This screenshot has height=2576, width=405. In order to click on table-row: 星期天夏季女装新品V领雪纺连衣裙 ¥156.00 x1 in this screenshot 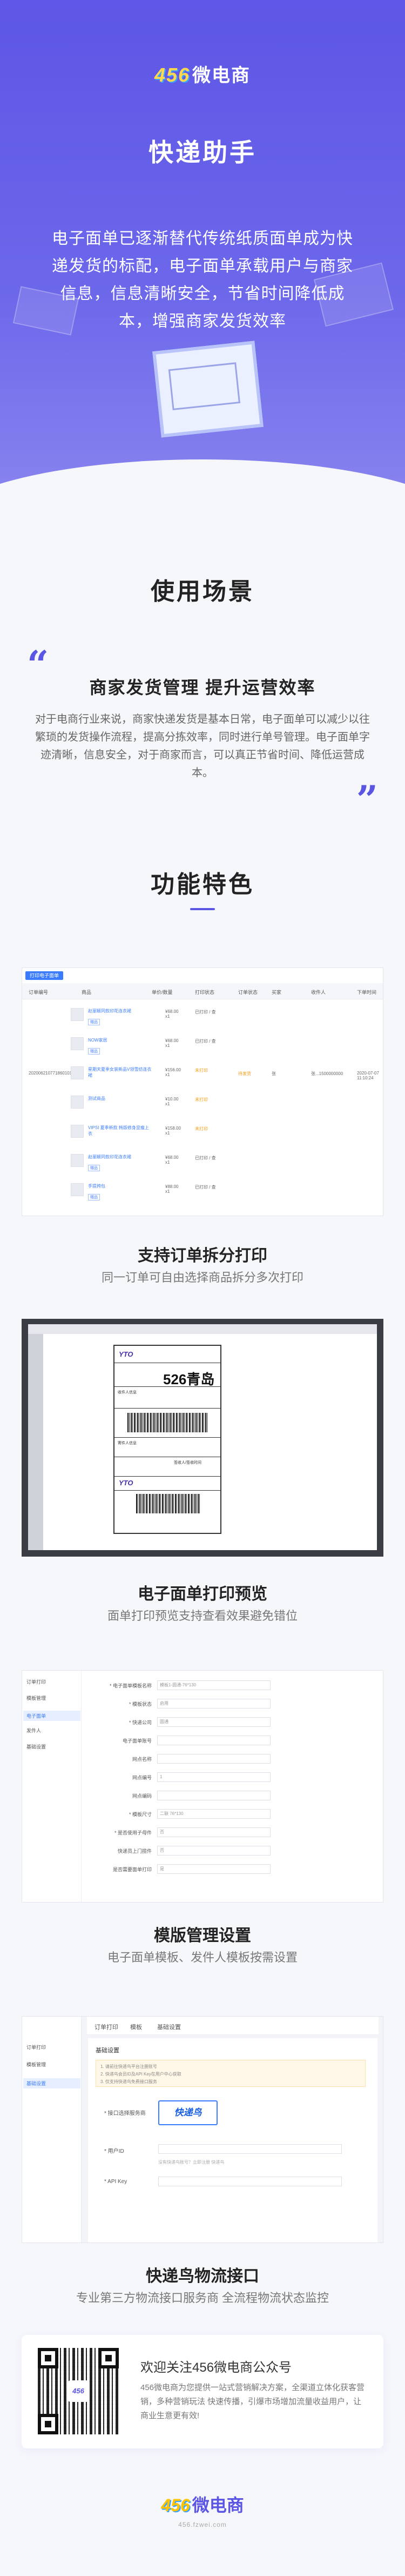, I will do `click(126, 1074)`.